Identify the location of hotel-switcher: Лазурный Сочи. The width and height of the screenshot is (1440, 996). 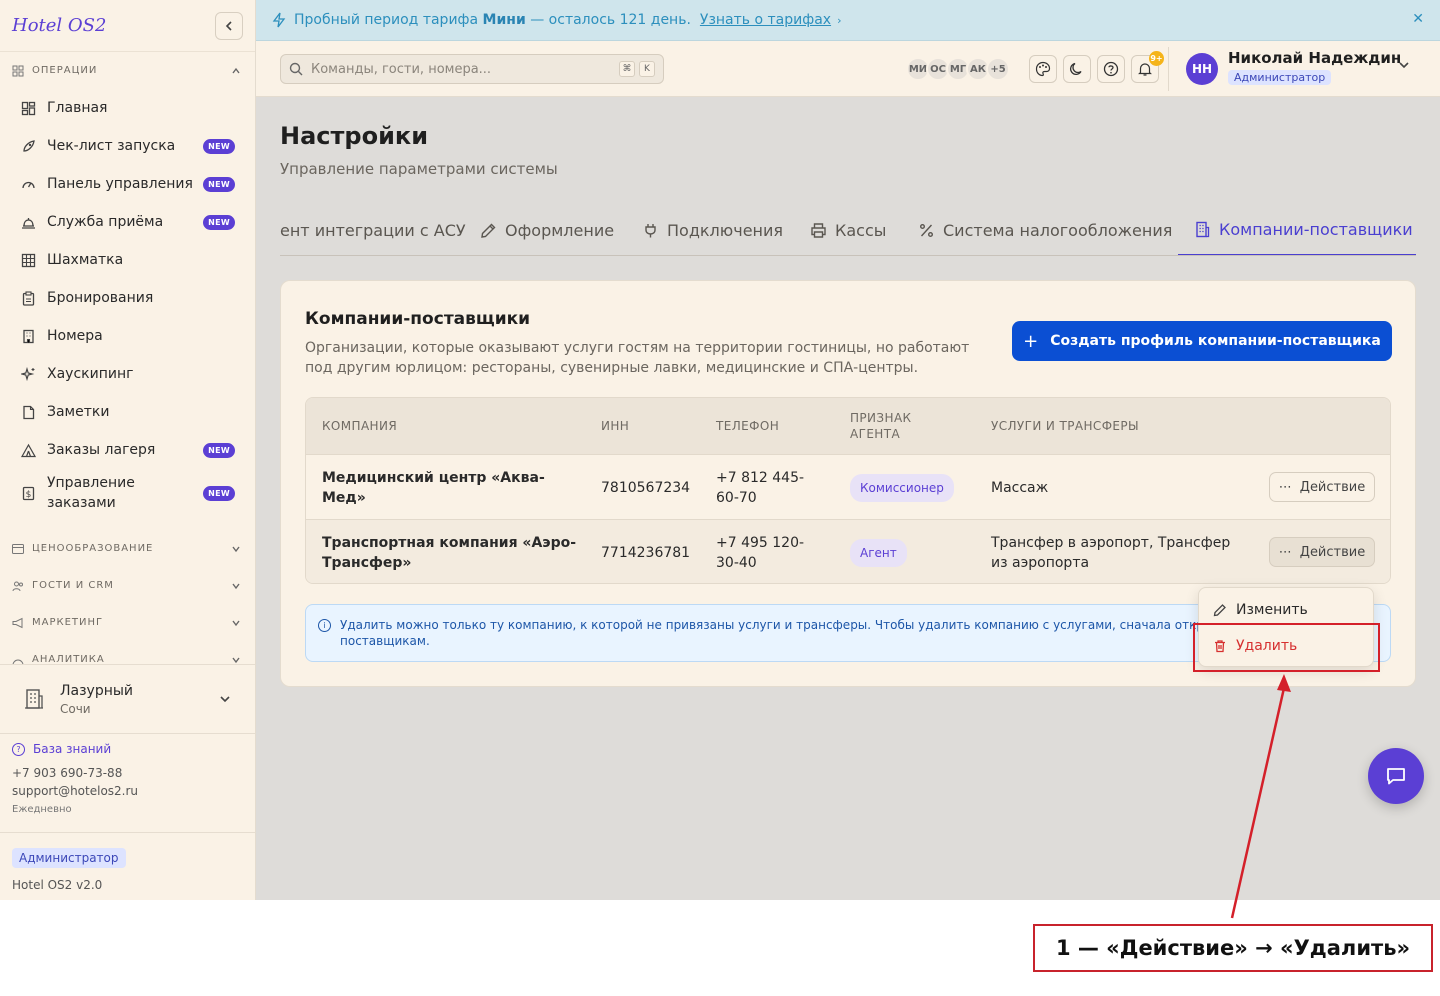
(127, 699).